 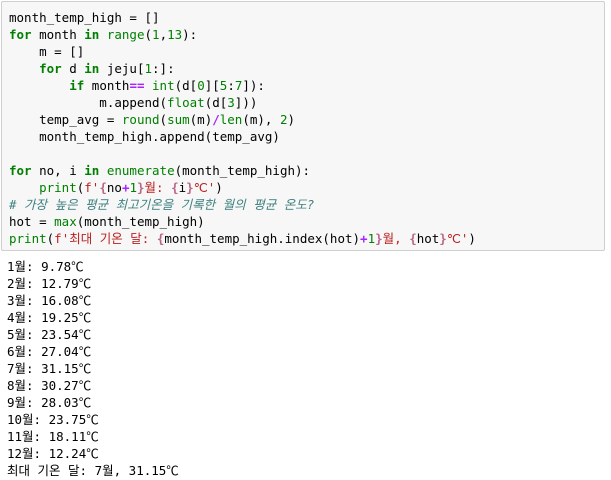 I want to click on code-line: month_temp_high = [], so click(x=242, y=17).